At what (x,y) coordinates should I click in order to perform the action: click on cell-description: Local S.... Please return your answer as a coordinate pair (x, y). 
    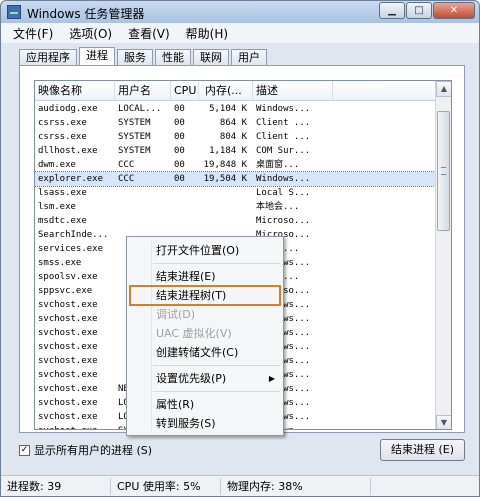
    Looking at the image, I should click on (283, 193).